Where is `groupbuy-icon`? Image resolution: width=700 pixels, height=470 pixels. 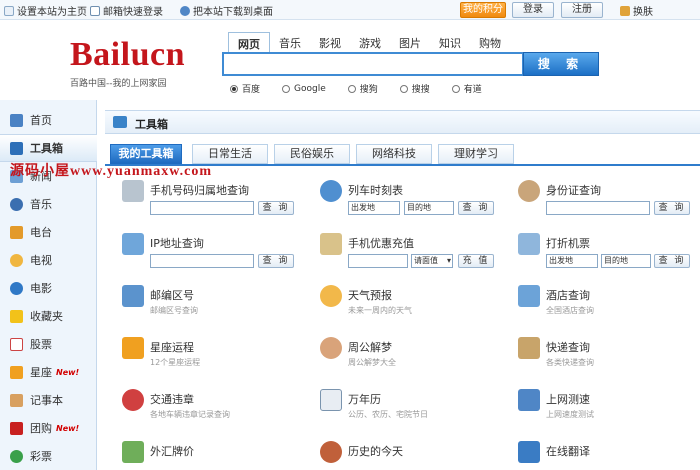
groupbuy-icon is located at coordinates (16, 428).